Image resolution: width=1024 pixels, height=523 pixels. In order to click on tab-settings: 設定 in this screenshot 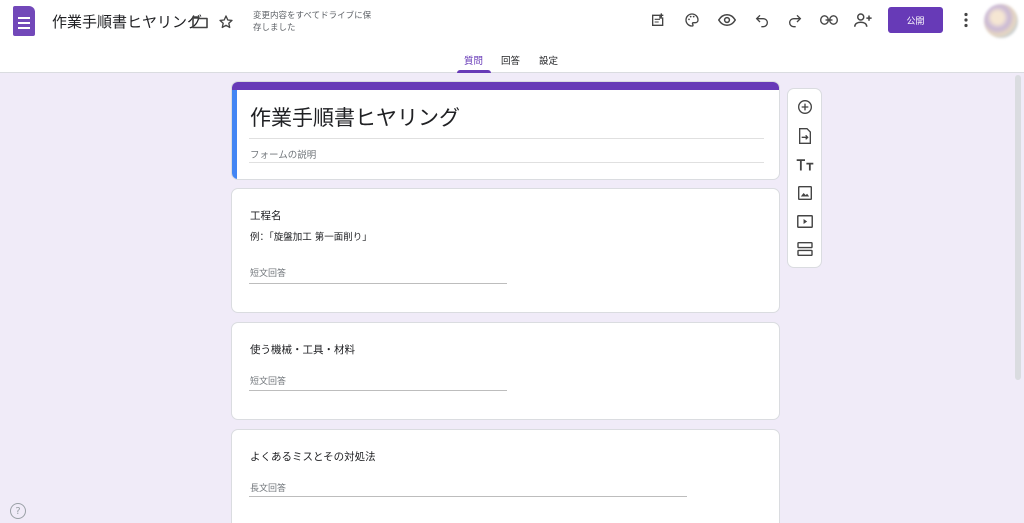, I will do `click(548, 60)`.